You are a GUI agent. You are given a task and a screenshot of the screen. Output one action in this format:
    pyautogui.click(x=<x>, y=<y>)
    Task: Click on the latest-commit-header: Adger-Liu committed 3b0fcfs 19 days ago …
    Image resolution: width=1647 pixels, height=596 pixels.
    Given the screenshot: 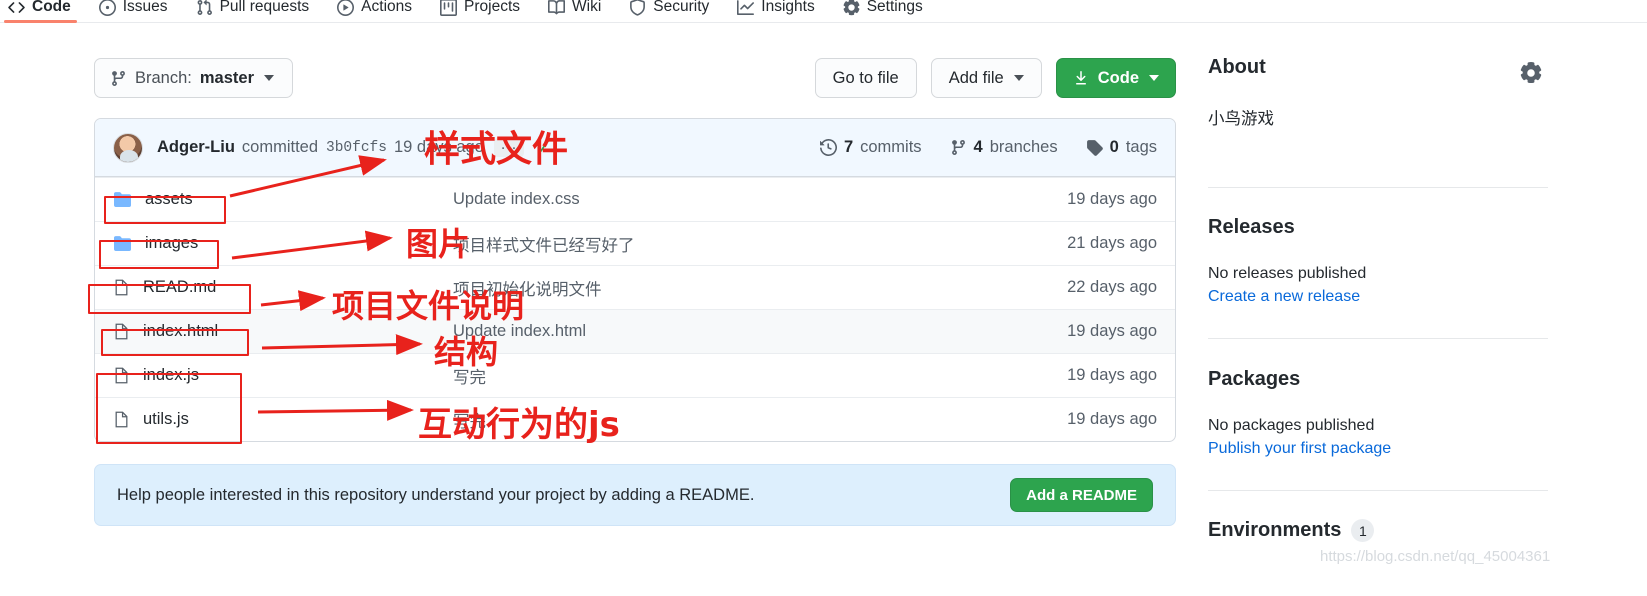 What is the action you would take?
    pyautogui.click(x=635, y=148)
    